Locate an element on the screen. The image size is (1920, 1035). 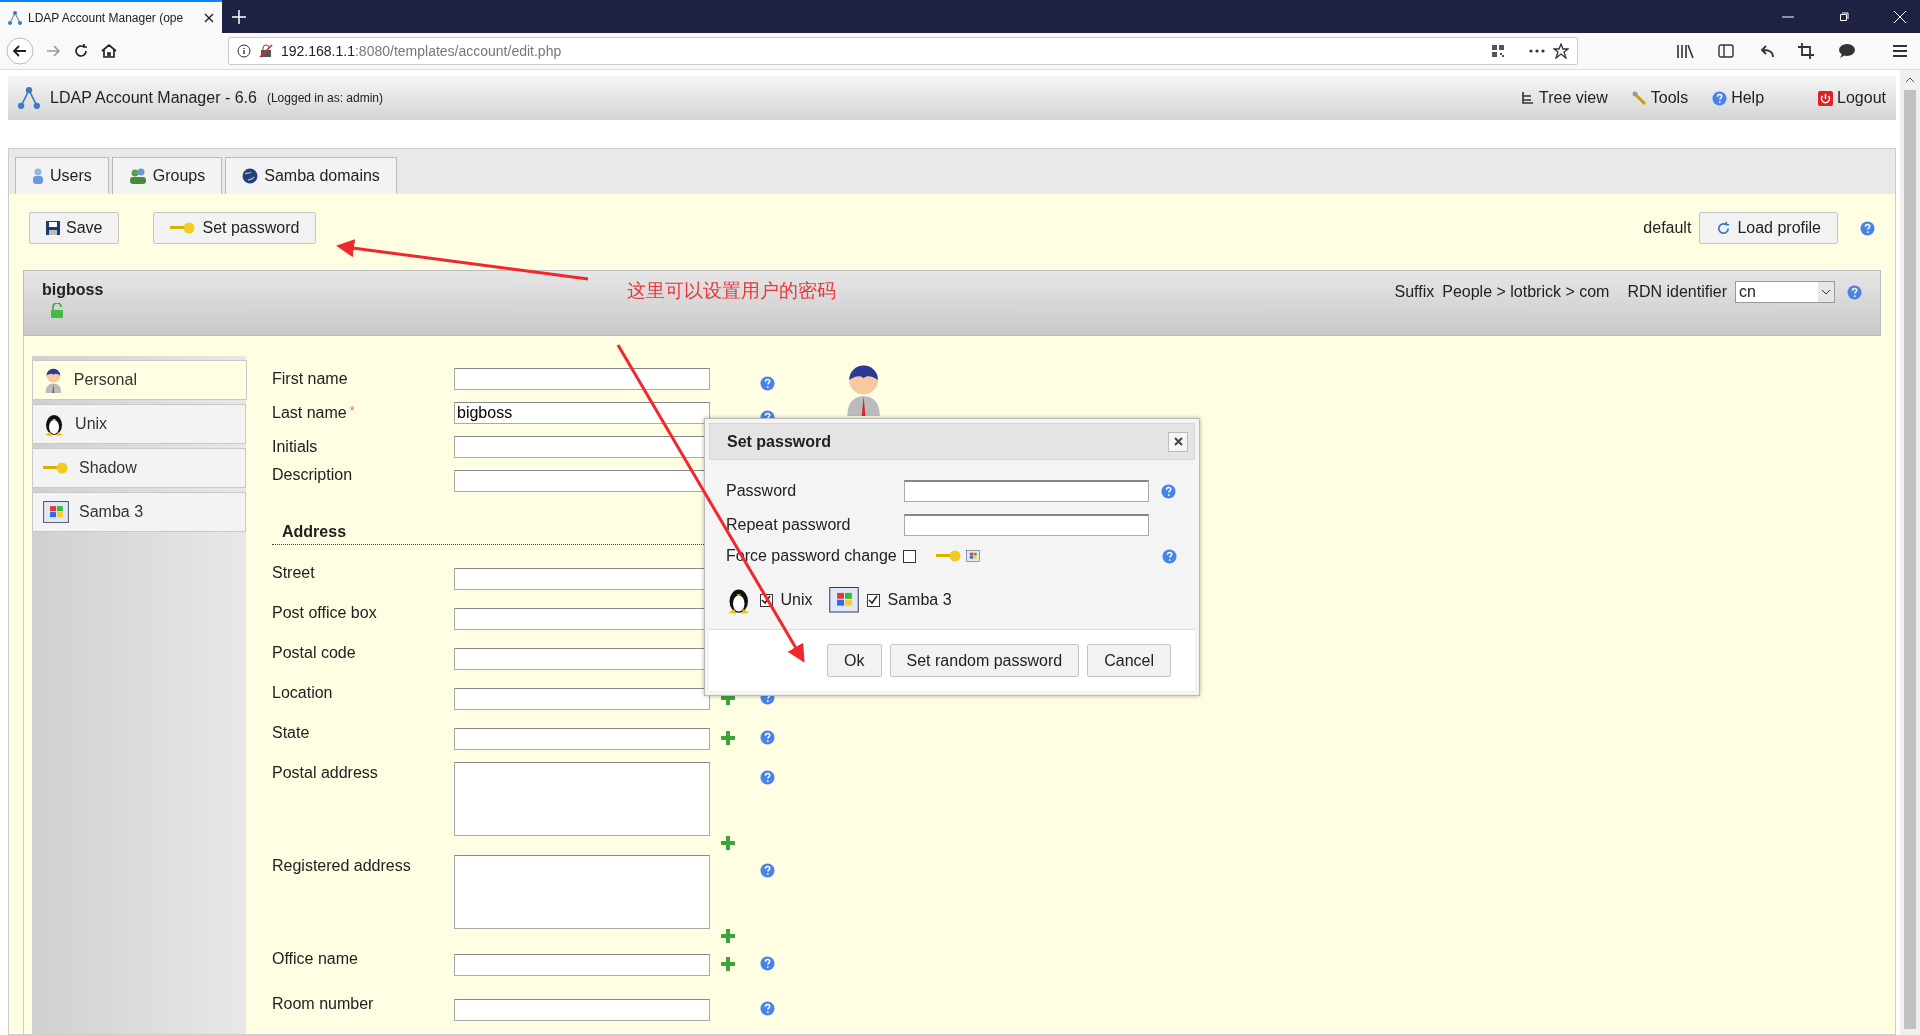
url-text: 192.168.1.1:8080/templates/account/edit.php is located at coordinates (422, 51).